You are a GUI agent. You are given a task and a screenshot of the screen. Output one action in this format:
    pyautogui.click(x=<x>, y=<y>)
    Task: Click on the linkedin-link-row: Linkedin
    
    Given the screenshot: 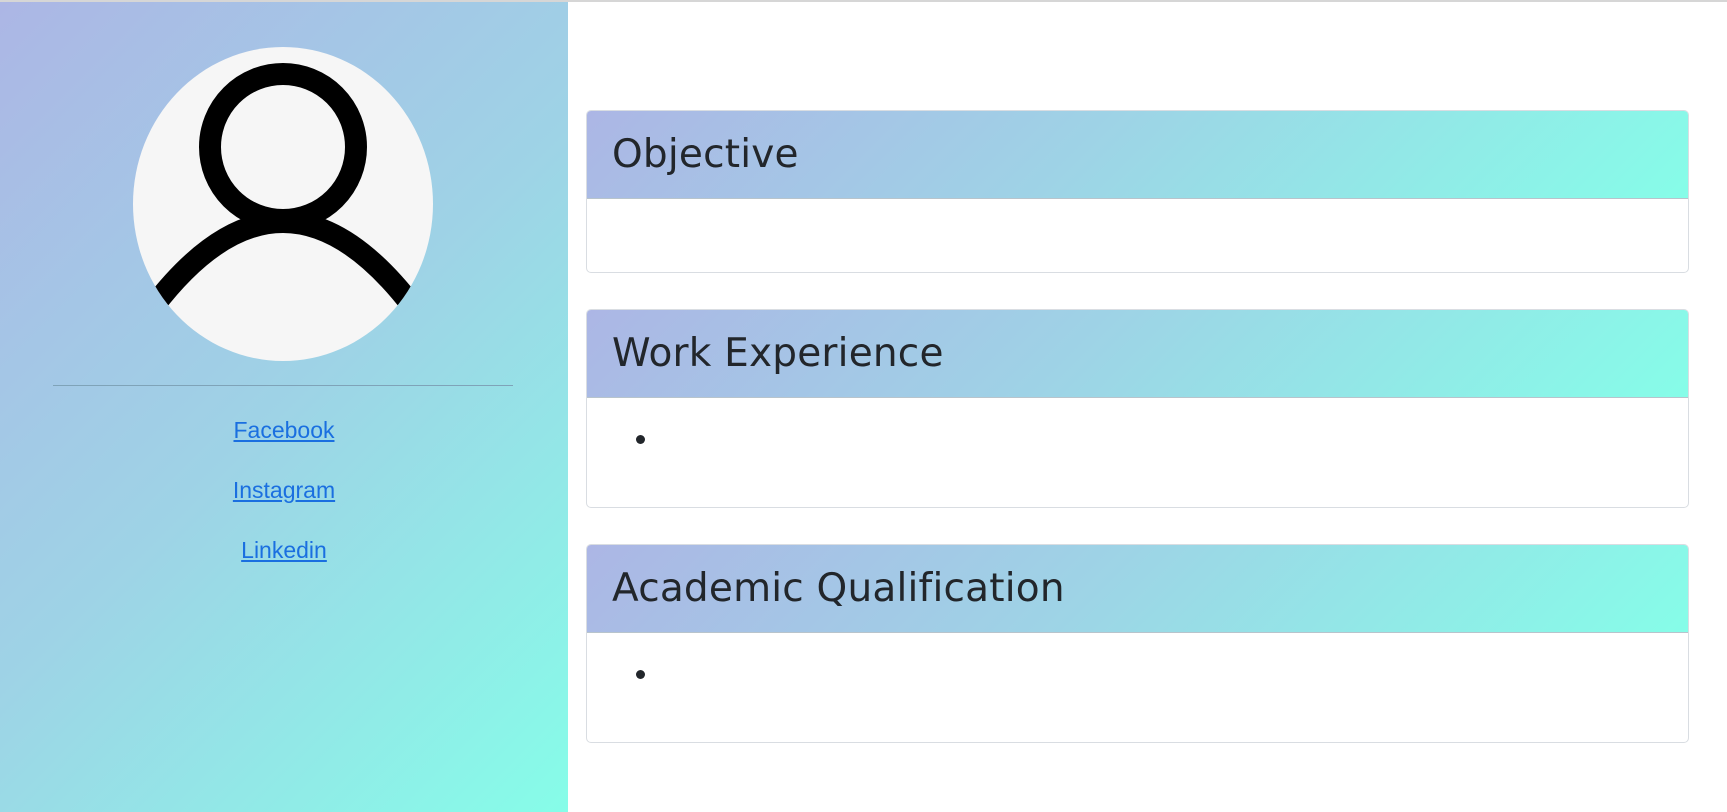 What is the action you would take?
    pyautogui.click(x=284, y=550)
    